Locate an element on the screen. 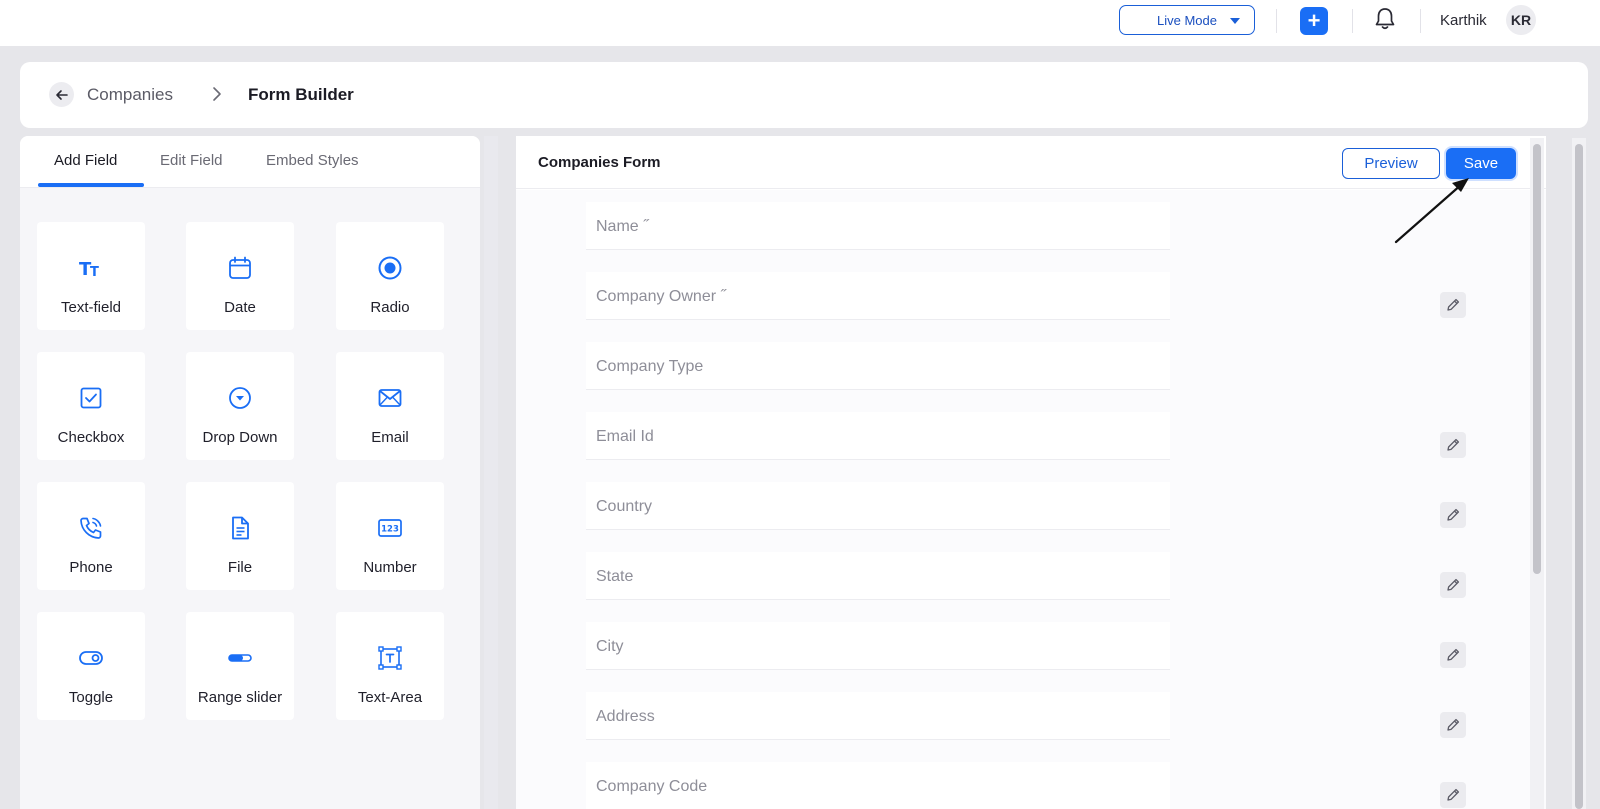 Image resolution: width=1600 pixels, height=809 pixels. breadcrumb: Companies Form Builder is located at coordinates (804, 95).